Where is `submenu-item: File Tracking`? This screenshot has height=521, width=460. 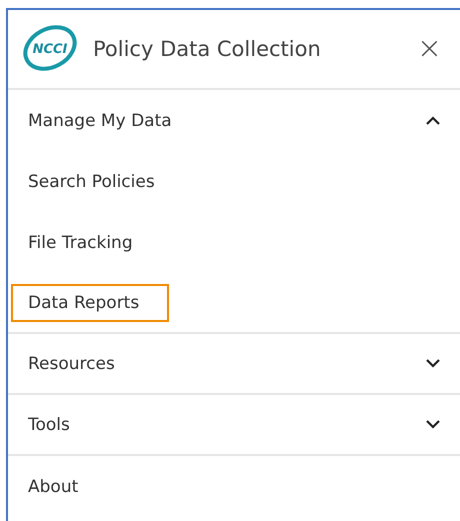
submenu-item: File Tracking is located at coordinates (87, 243).